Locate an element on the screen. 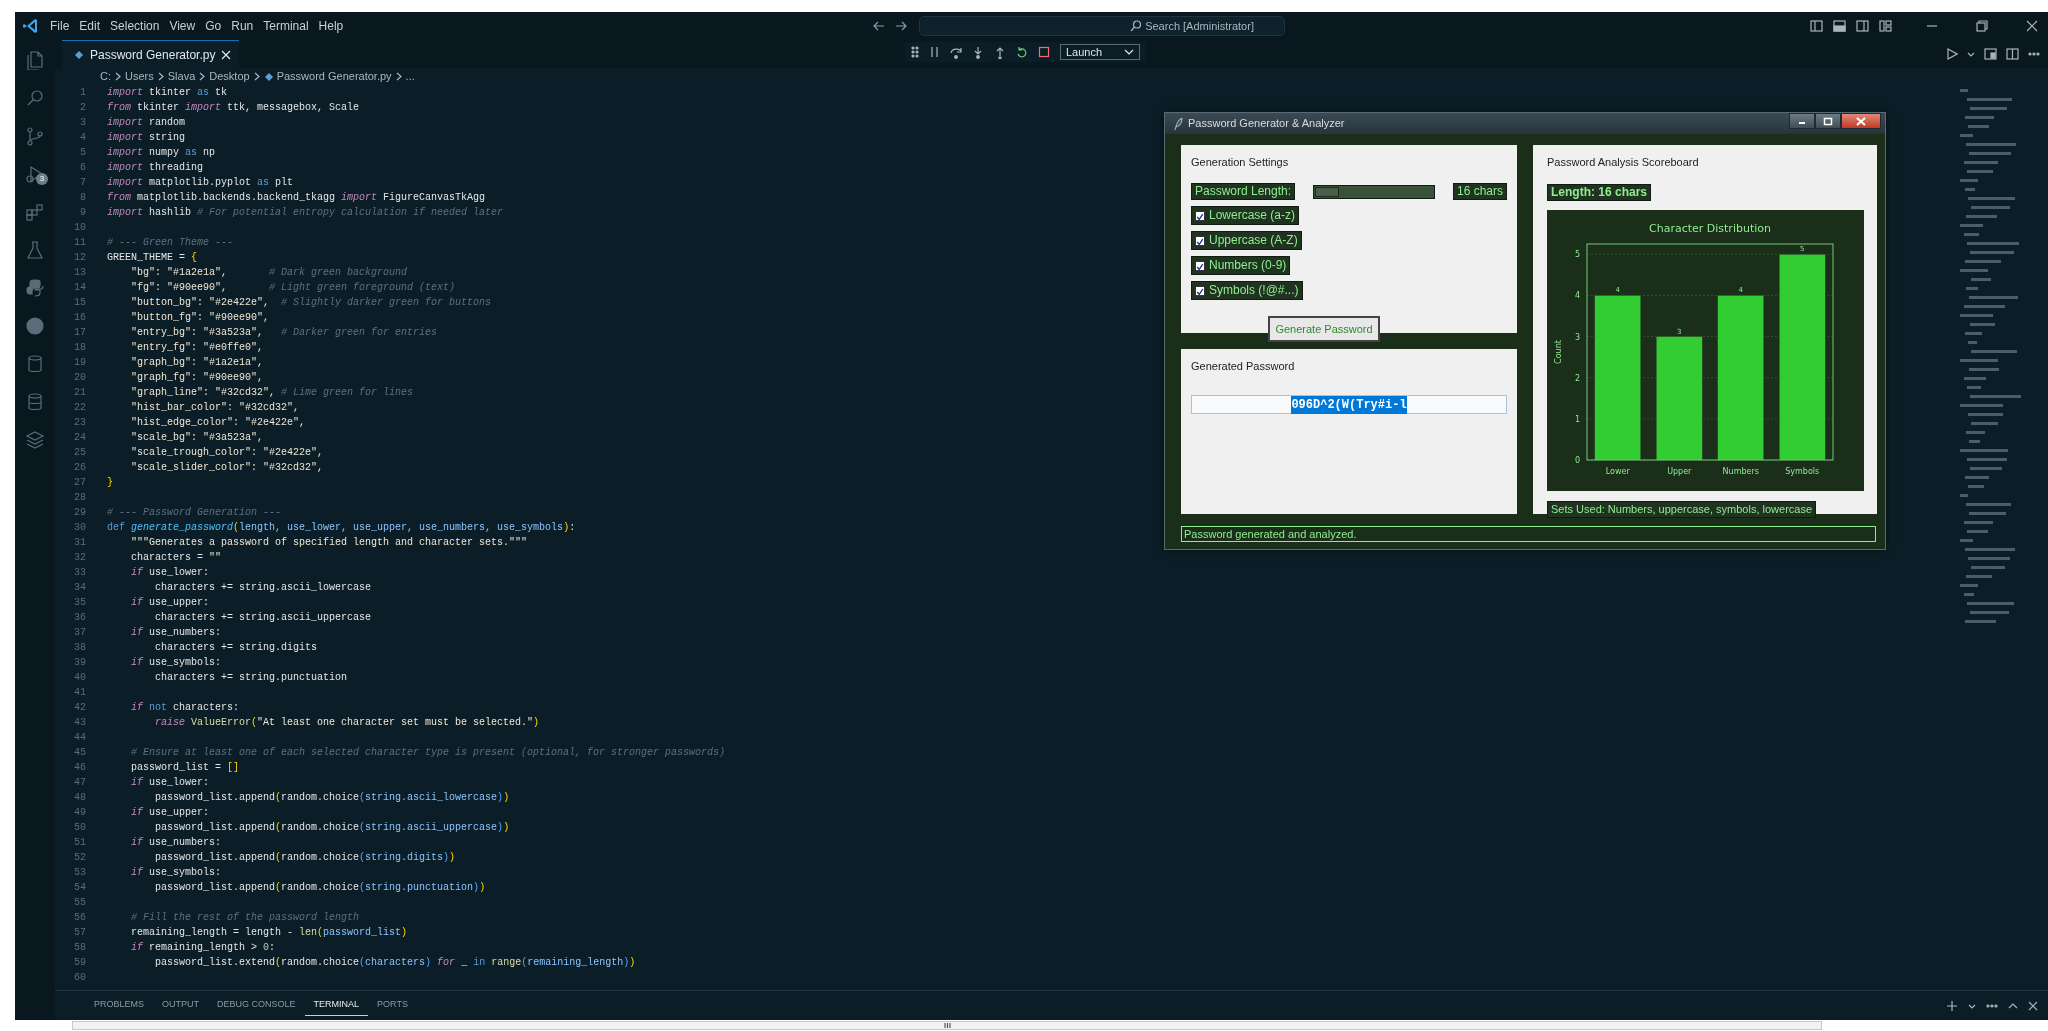  checkbox: Numbers (0-9) is located at coordinates (1241, 265).